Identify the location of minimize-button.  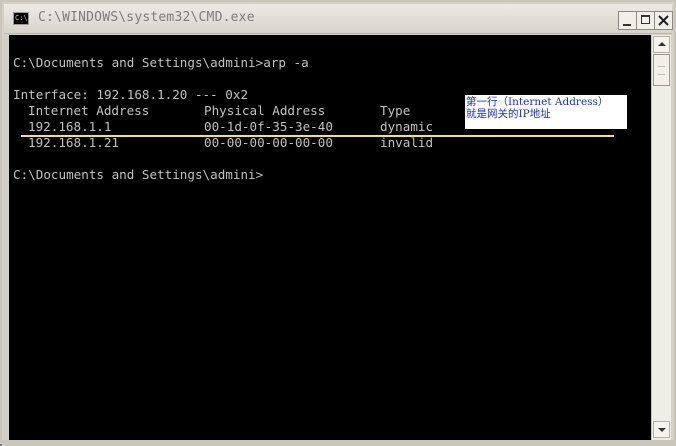
(627, 20).